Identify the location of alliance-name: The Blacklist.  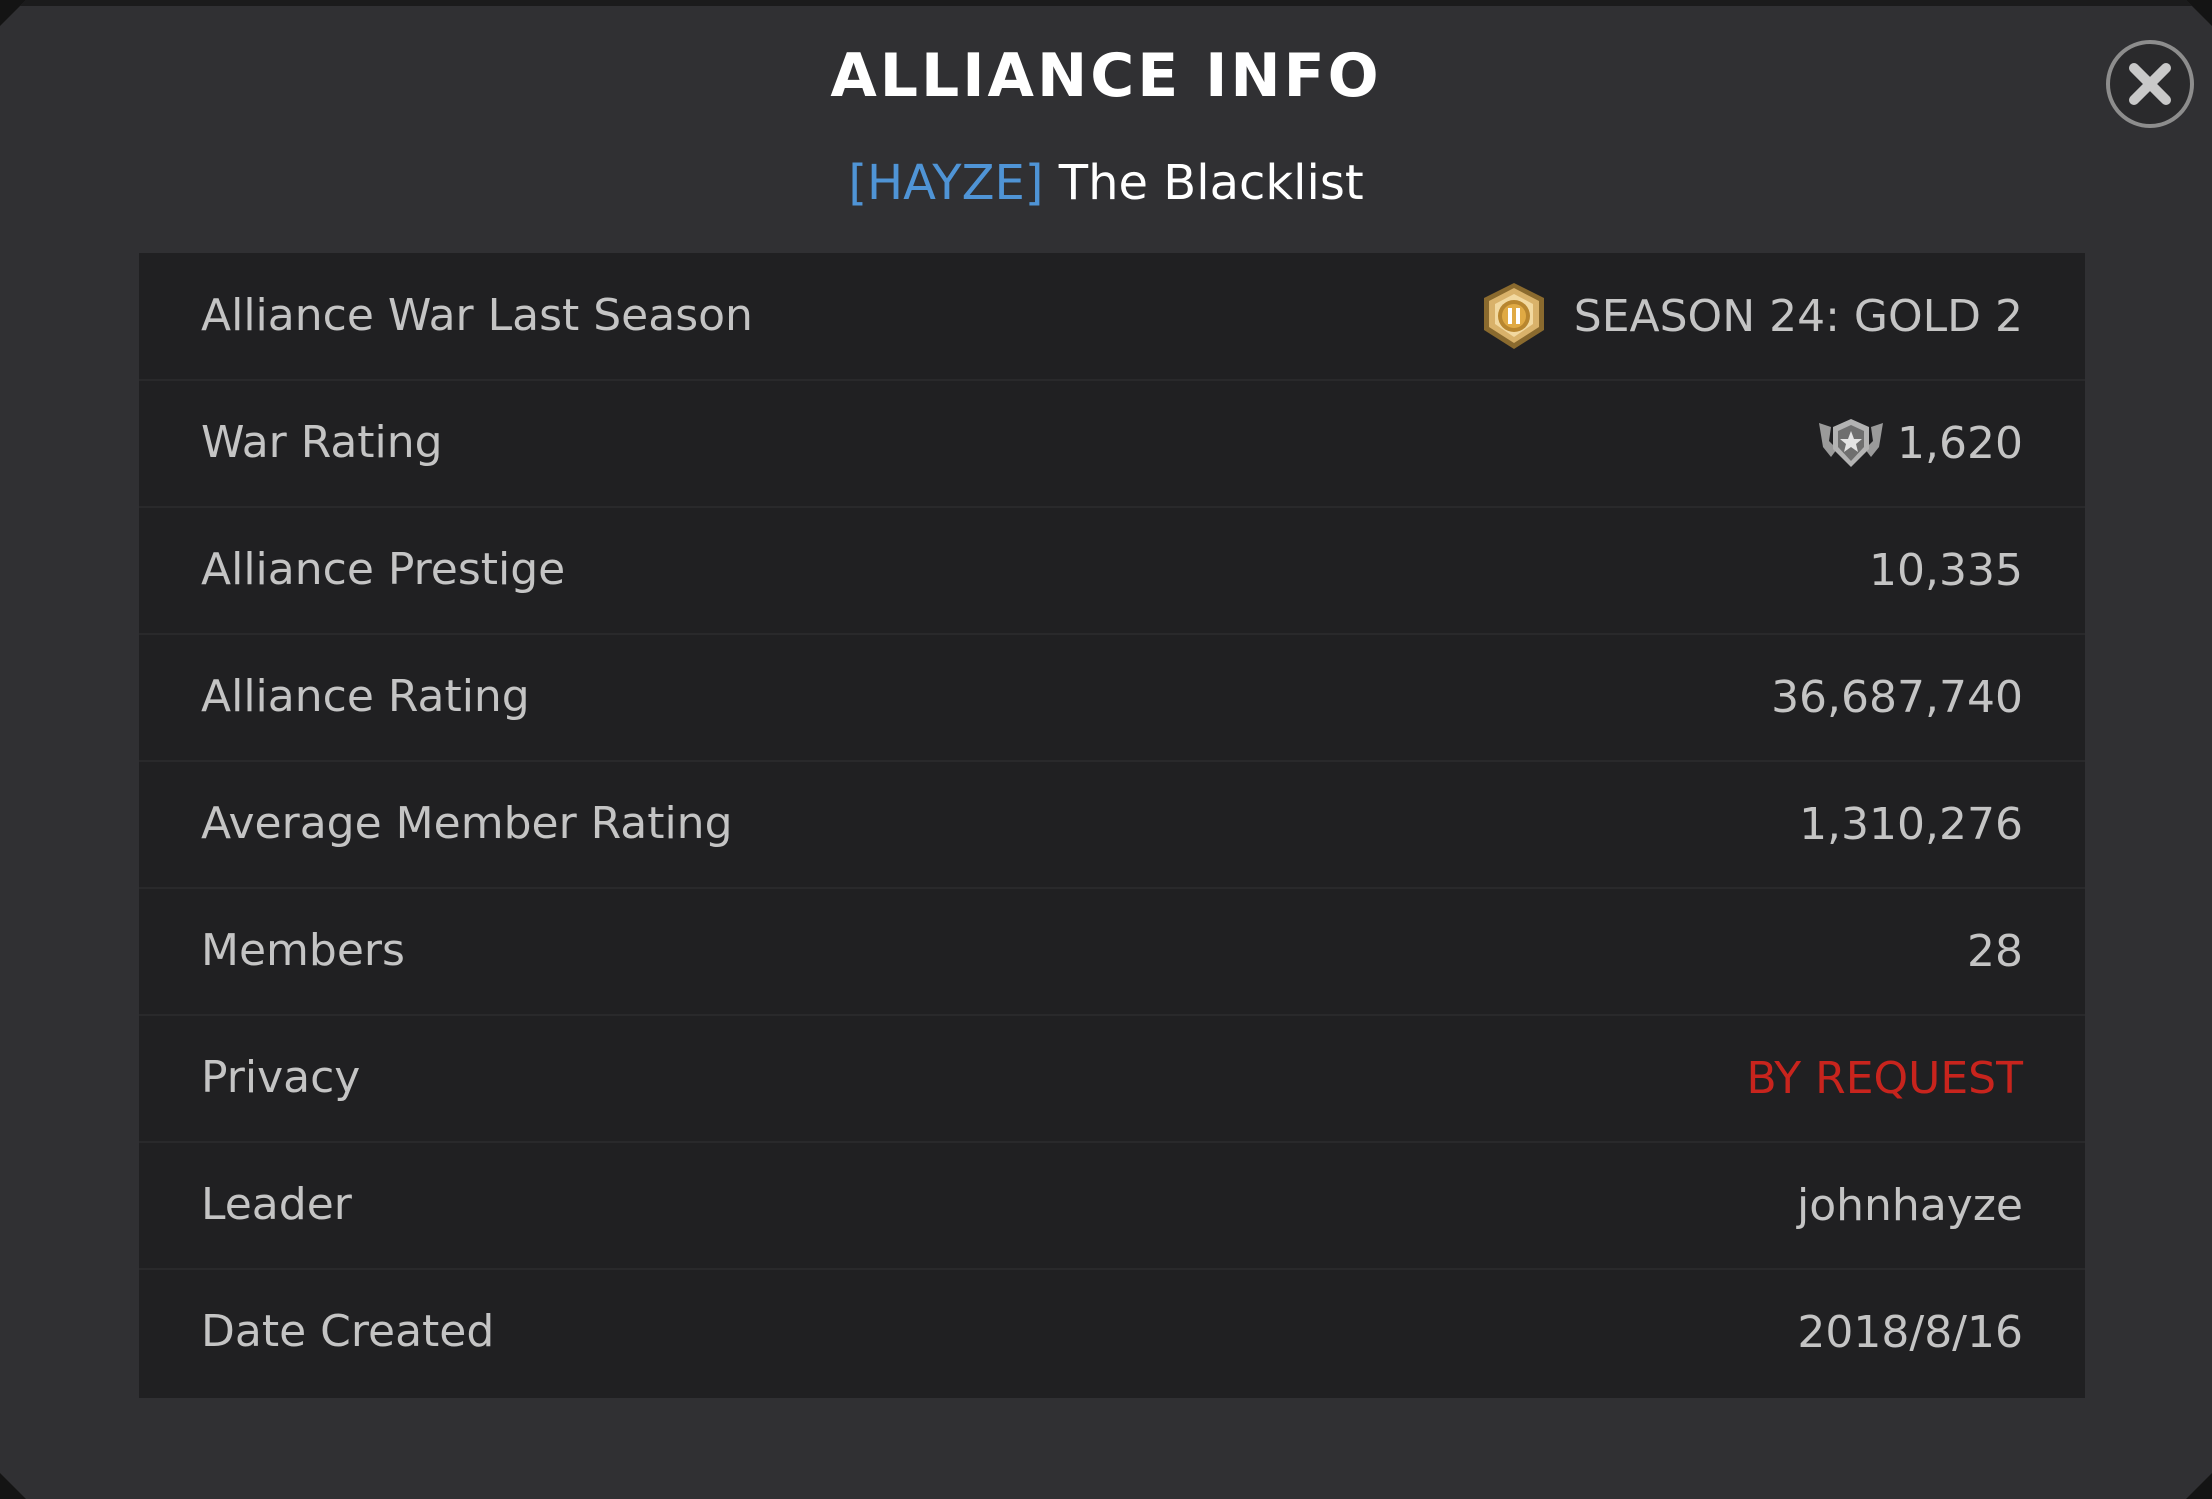
(1211, 183).